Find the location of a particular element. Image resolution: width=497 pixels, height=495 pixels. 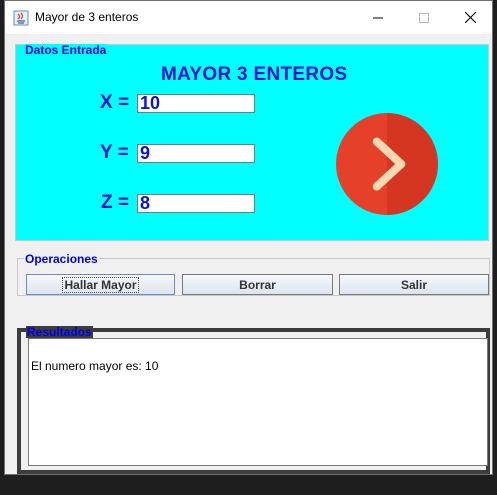

hallar-mayor-label: Hallar Mayor is located at coordinates (100, 284).